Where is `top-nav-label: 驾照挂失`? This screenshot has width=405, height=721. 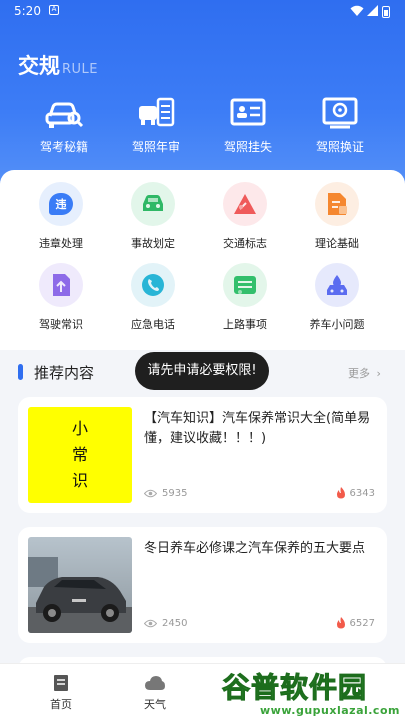 top-nav-label: 驾照挂失 is located at coordinates (247, 147).